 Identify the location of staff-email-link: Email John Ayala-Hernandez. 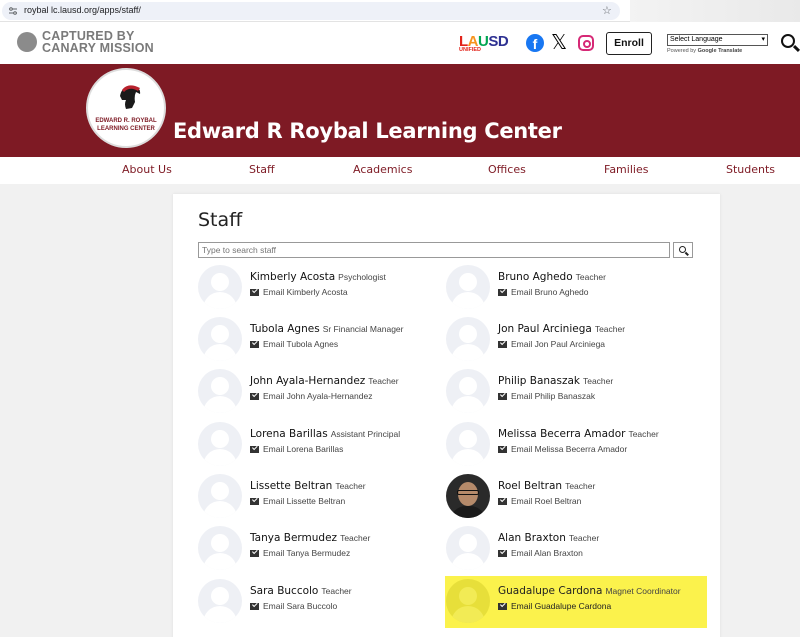
(311, 396).